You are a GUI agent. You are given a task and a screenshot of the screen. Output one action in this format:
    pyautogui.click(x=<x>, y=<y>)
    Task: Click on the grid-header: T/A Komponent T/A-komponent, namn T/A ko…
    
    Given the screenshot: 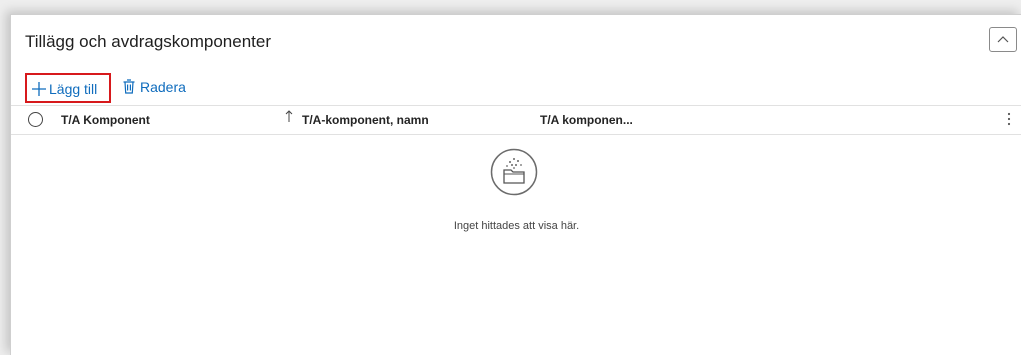 What is the action you would take?
    pyautogui.click(x=516, y=120)
    